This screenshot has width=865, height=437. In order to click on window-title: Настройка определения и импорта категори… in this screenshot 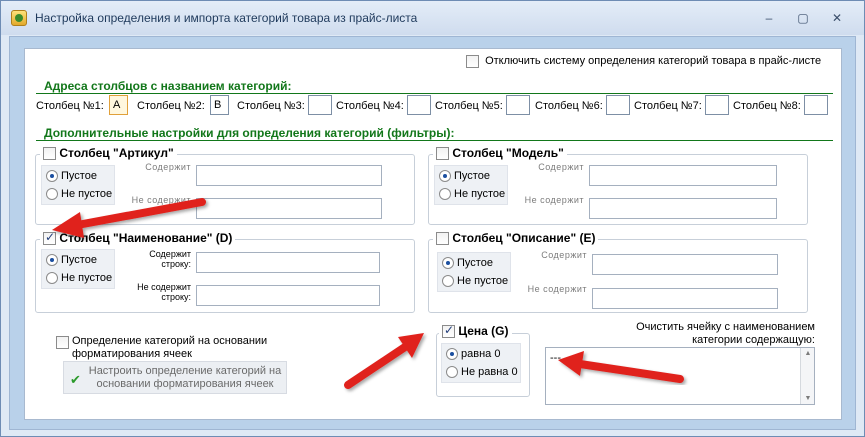, I will do `click(226, 18)`.